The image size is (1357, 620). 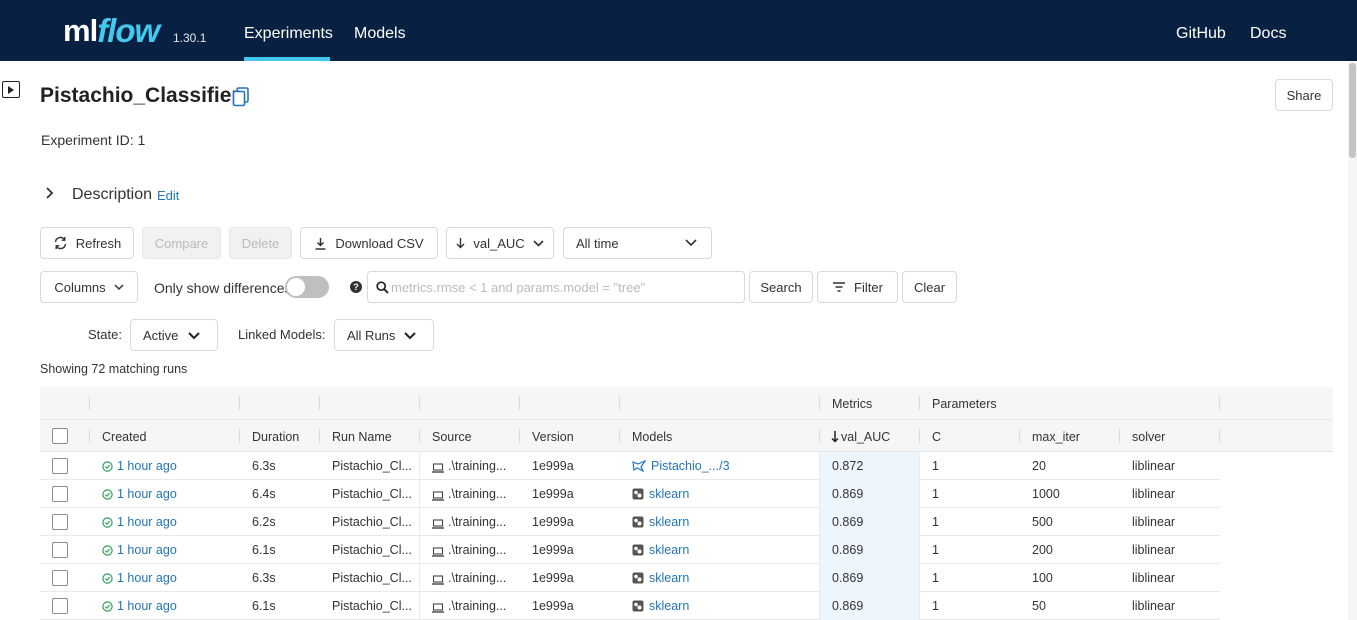 I want to click on param-max-iter-cell: 20, so click(x=1039, y=466).